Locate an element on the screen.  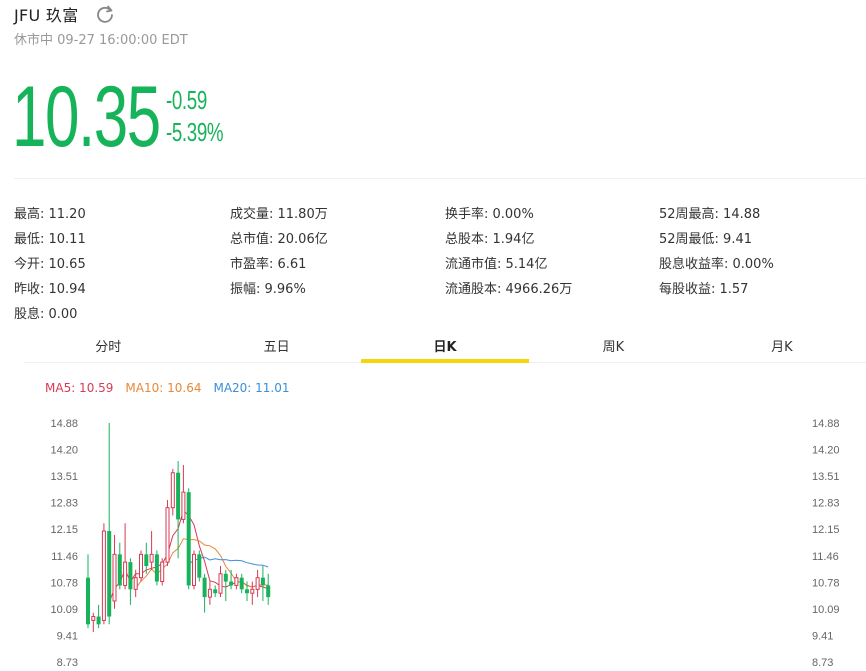
y-tick-left: 14.88 is located at coordinates (64, 424).